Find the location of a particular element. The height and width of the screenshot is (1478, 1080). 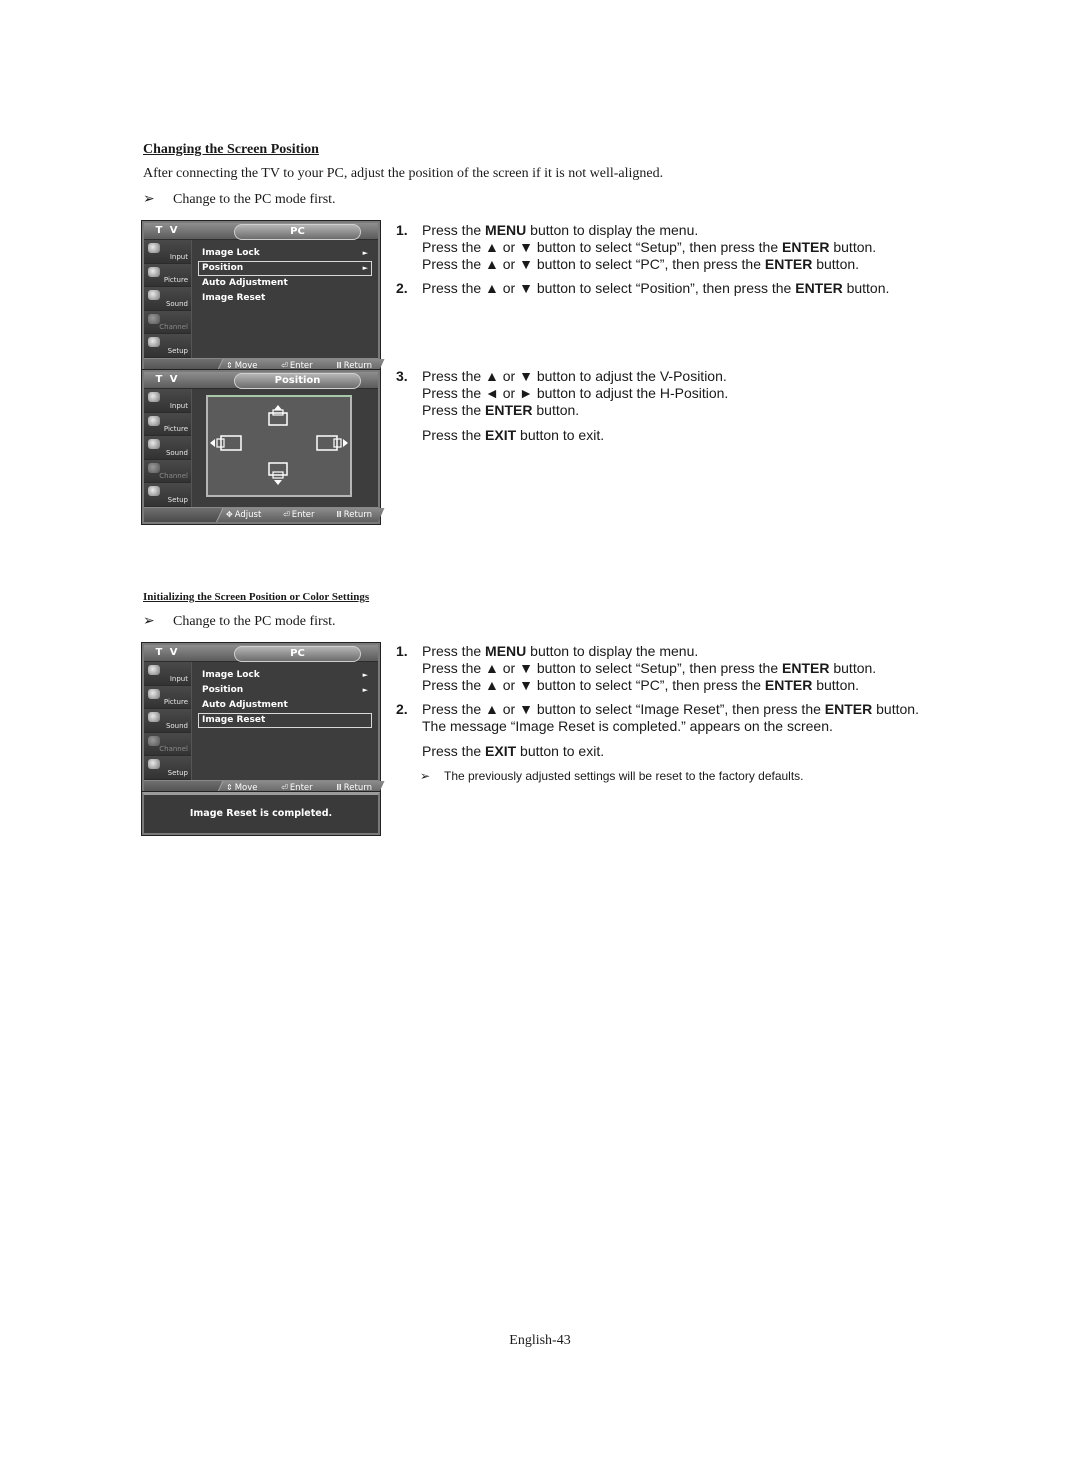

move-left-icon is located at coordinates (227, 443).